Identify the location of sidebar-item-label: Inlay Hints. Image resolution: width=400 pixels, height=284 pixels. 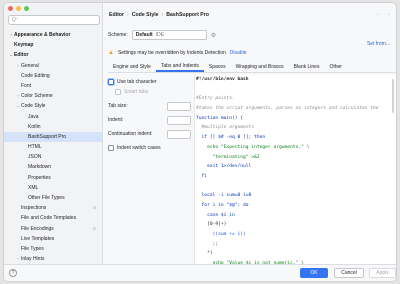
(33, 259).